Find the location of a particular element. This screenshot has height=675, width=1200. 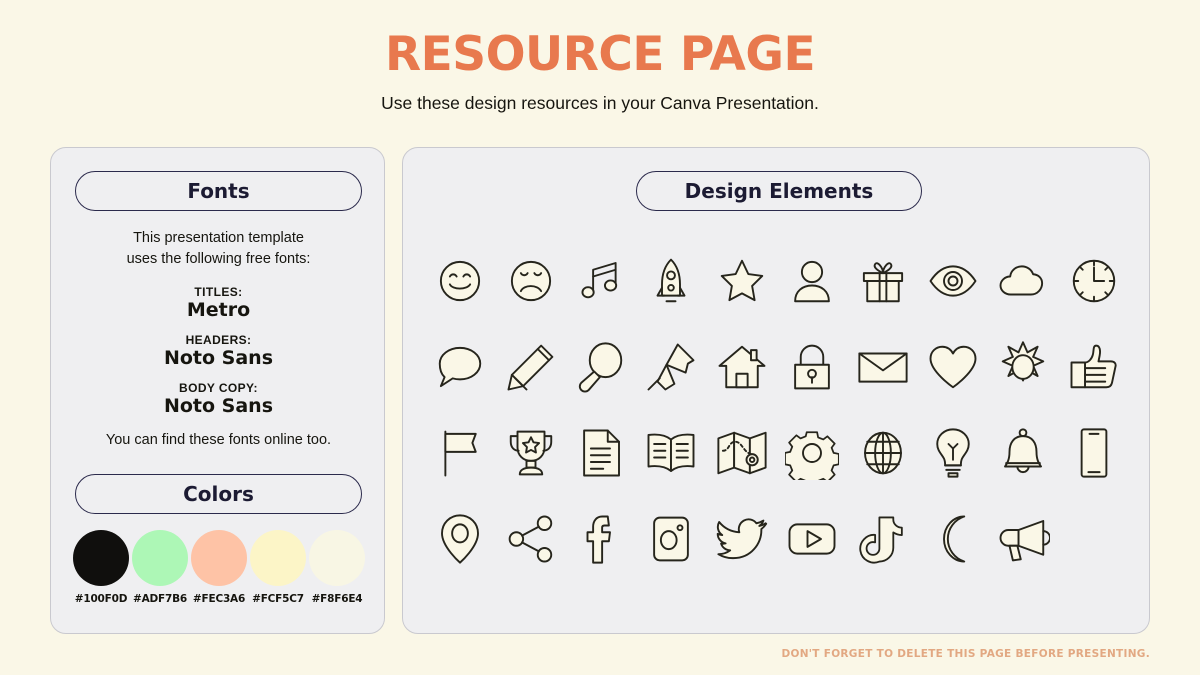

pencil-icon is located at coordinates (531, 367).